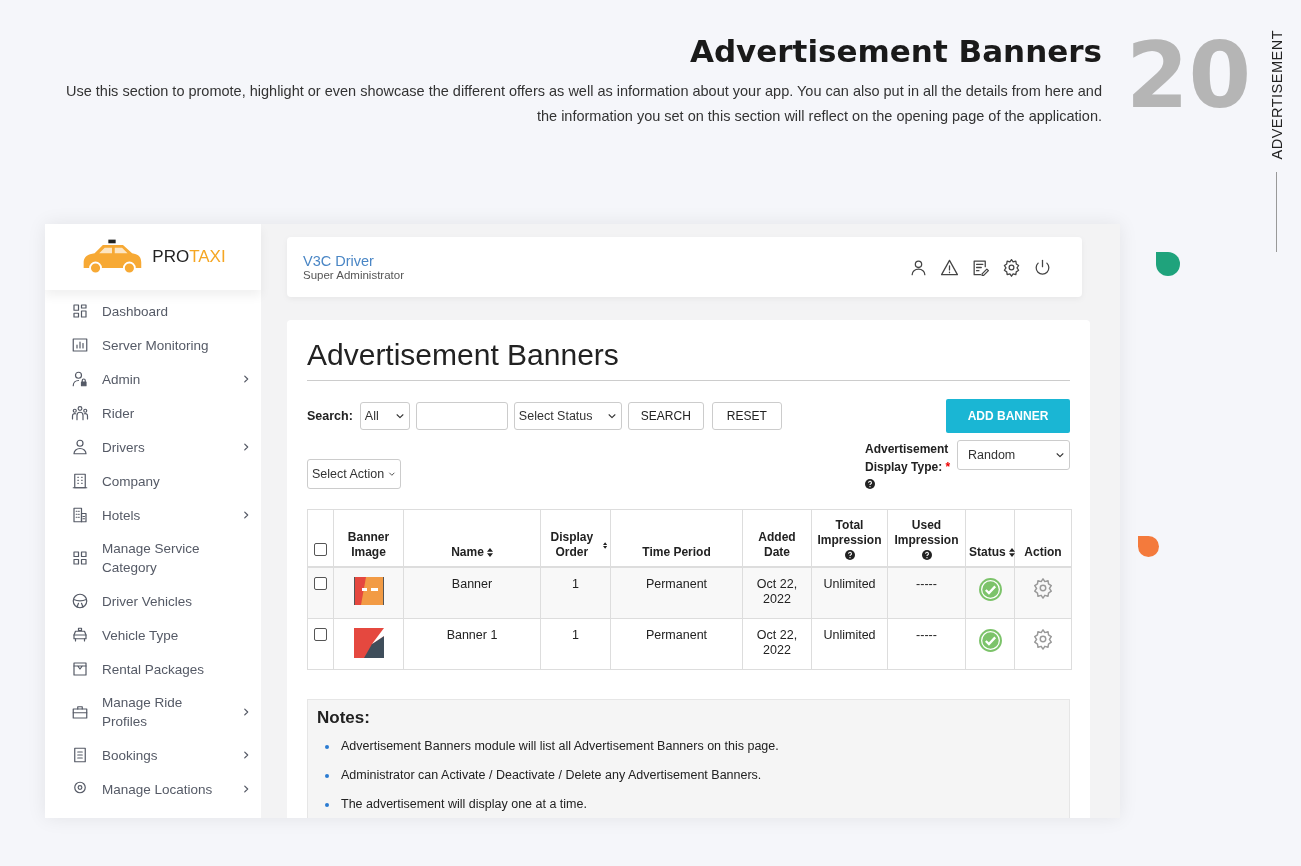  What do you see at coordinates (665, 416) in the screenshot?
I see `search-button: SEARCH` at bounding box center [665, 416].